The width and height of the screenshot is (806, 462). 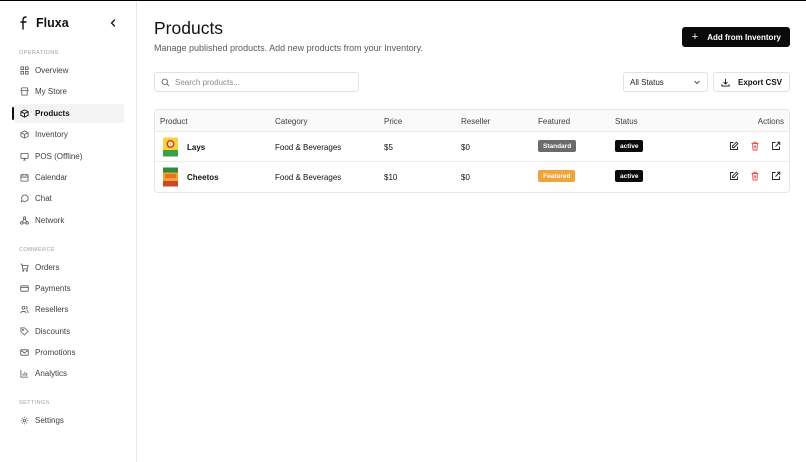 I want to click on product-price: $5, so click(x=388, y=147).